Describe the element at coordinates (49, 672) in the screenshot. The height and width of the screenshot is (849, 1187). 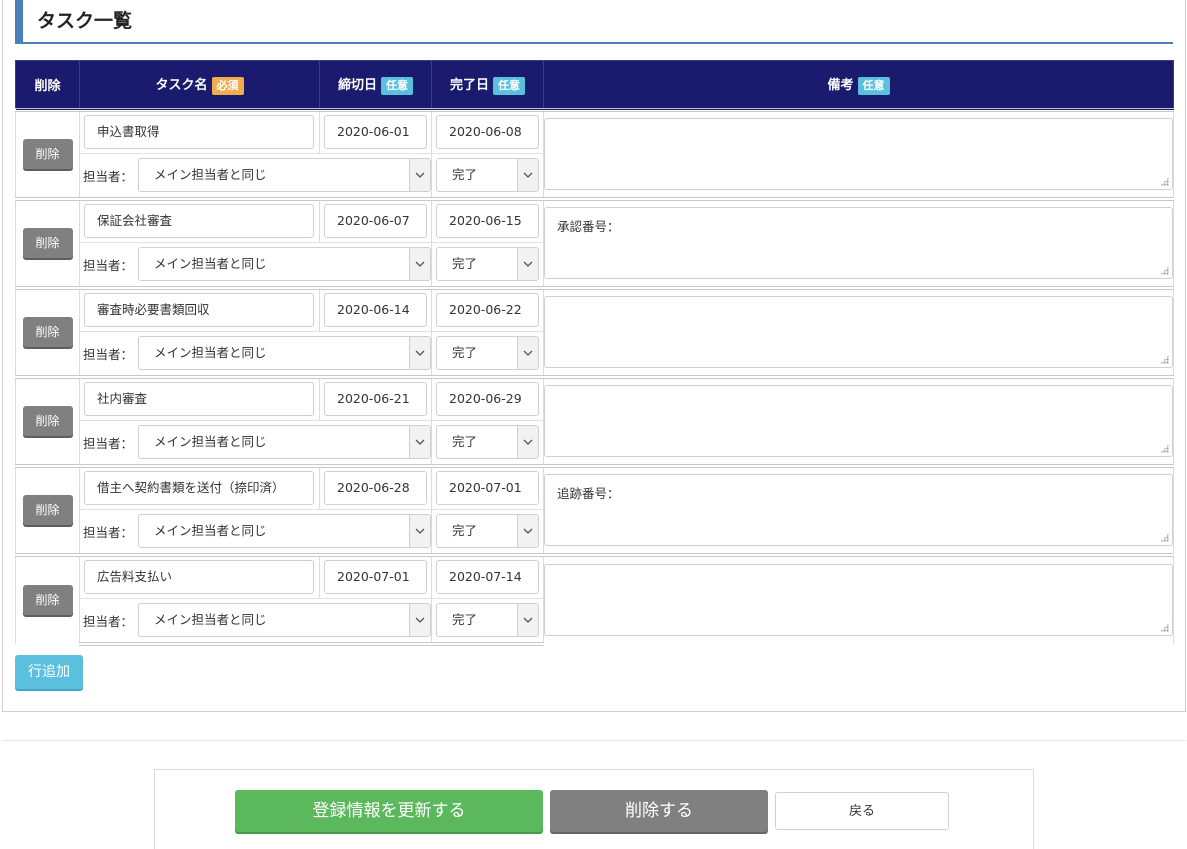
I see `add-row-button: 行追加` at that location.